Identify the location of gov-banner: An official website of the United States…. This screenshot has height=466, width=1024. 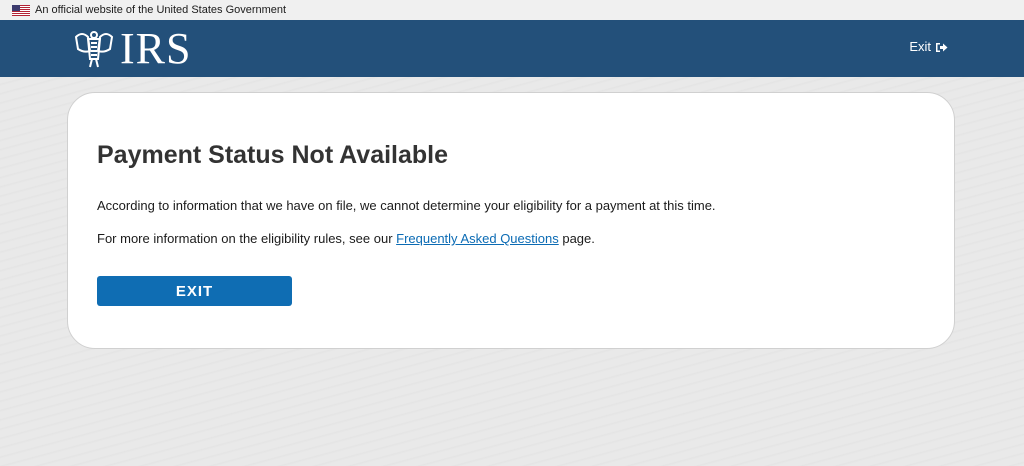
(512, 10).